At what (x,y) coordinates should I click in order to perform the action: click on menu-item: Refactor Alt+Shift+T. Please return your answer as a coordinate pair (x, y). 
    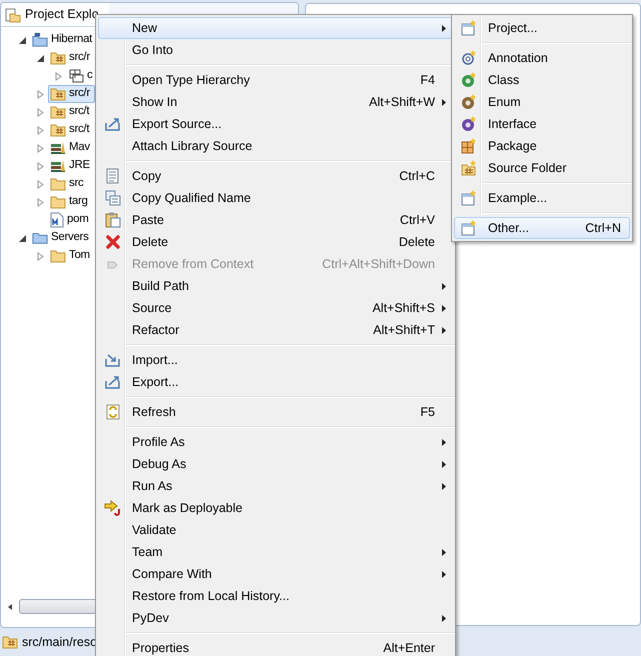
    Looking at the image, I should click on (275, 330).